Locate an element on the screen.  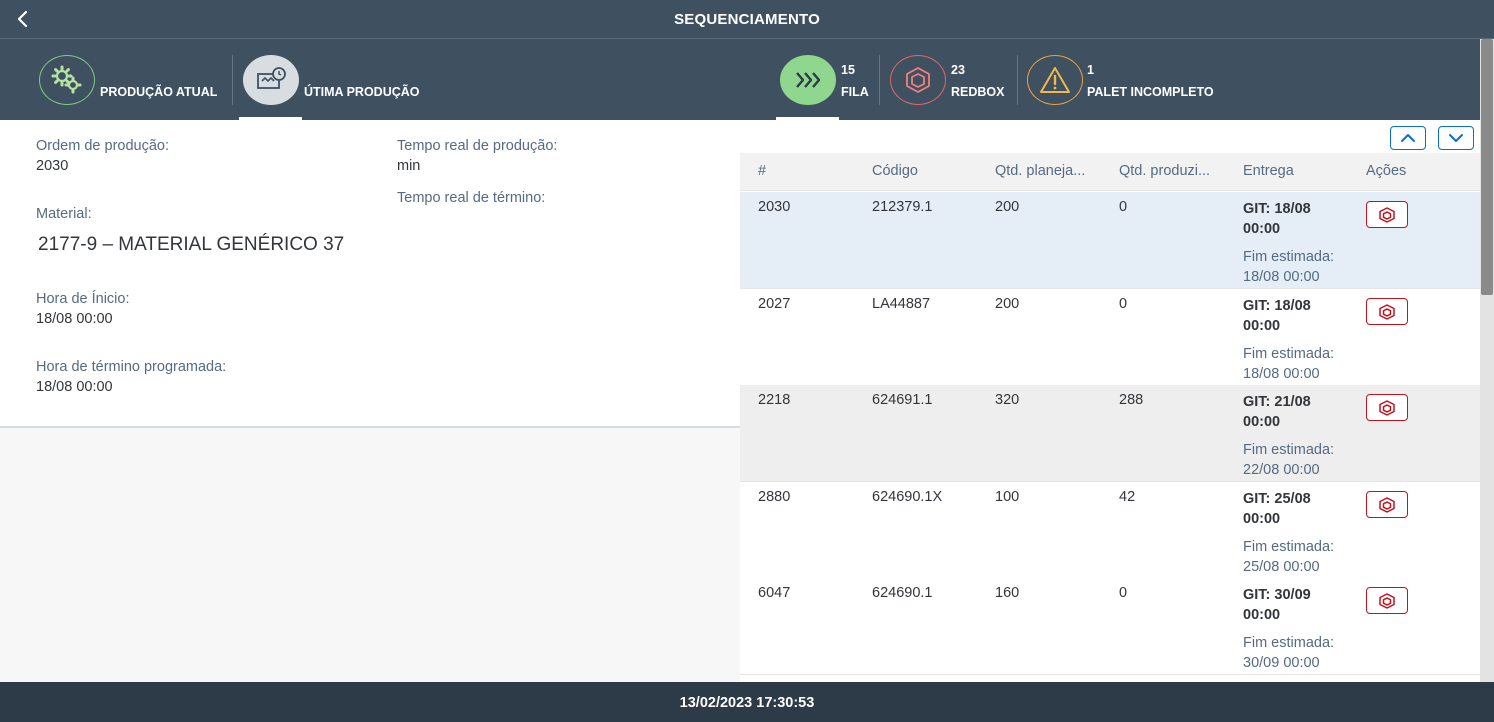
termino-value: 18/08 00:00 is located at coordinates (74, 387).